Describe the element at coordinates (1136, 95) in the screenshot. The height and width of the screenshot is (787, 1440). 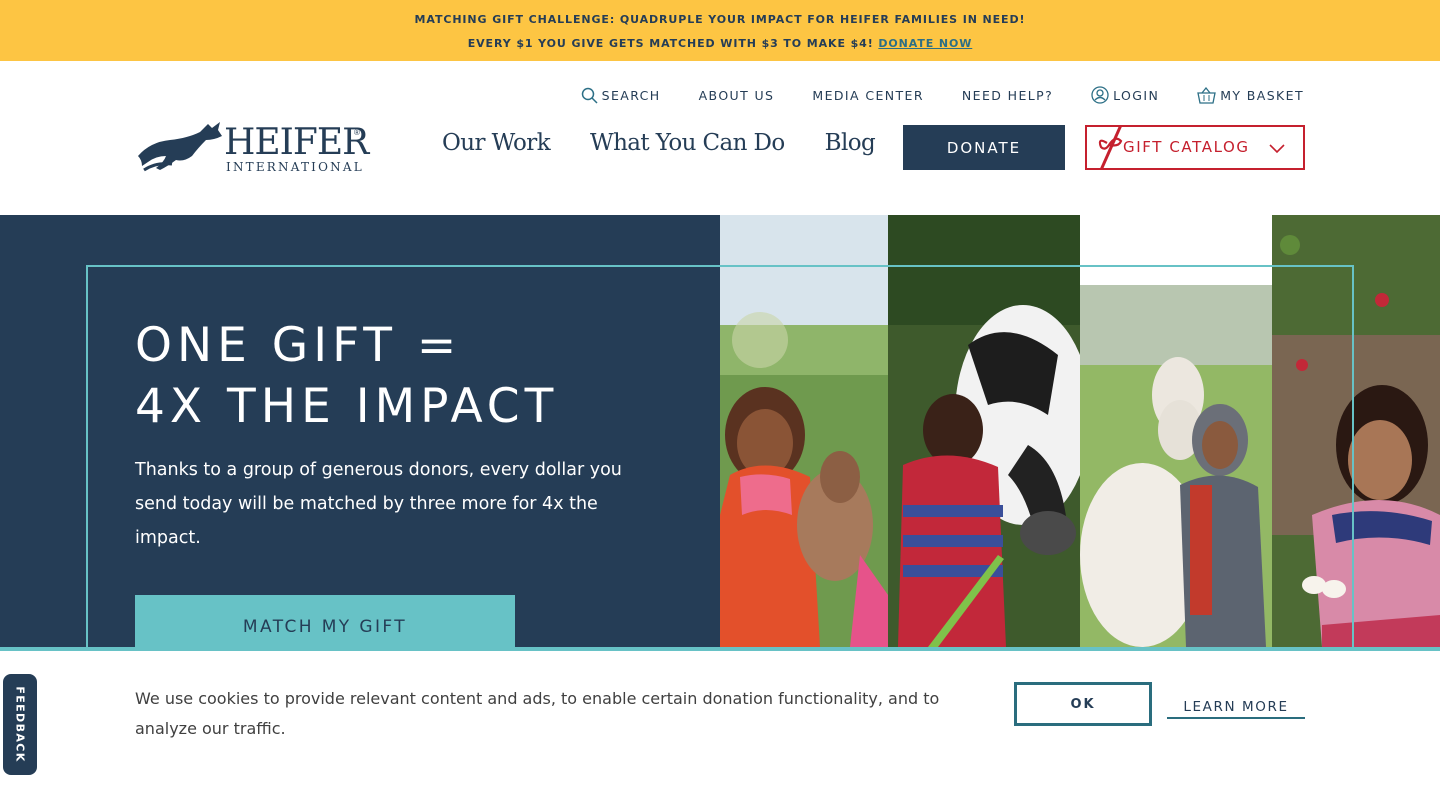
I see `login-label: LOGIN` at that location.